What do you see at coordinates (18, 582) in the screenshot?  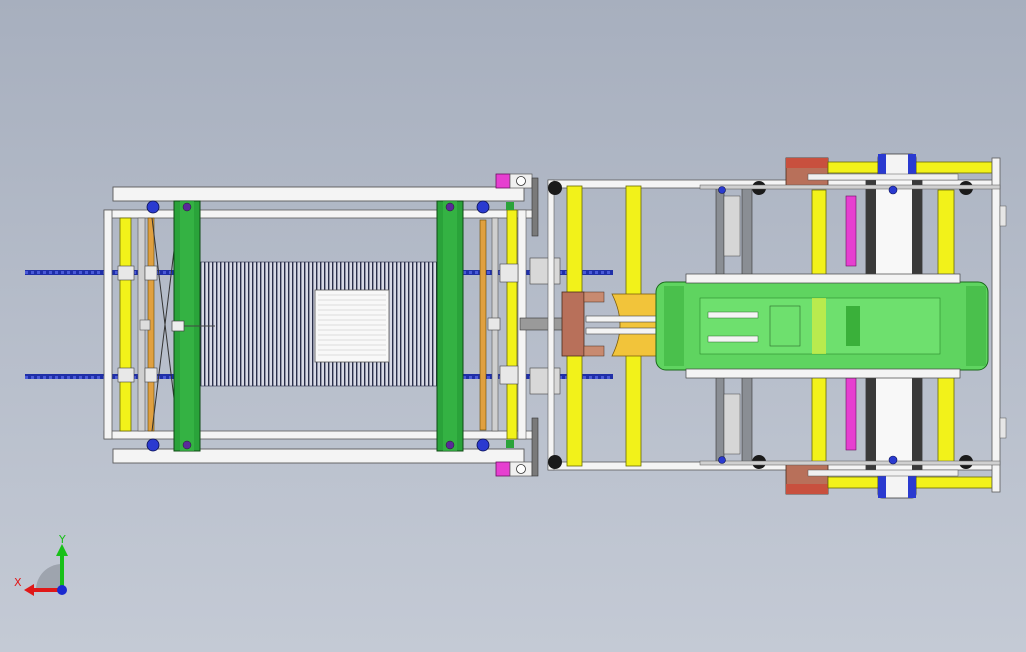 I see `axis-label-x: X` at bounding box center [18, 582].